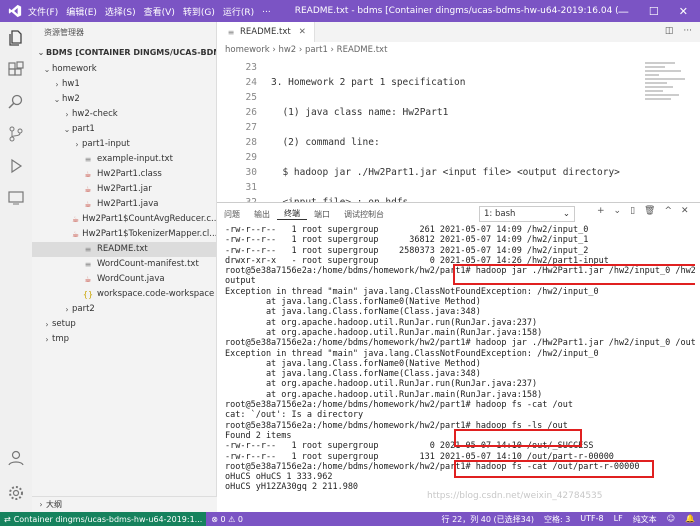 The height and width of the screenshot is (526, 700). What do you see at coordinates (16, 198) in the screenshot?
I see `remote-explorer-icon` at bounding box center [16, 198].